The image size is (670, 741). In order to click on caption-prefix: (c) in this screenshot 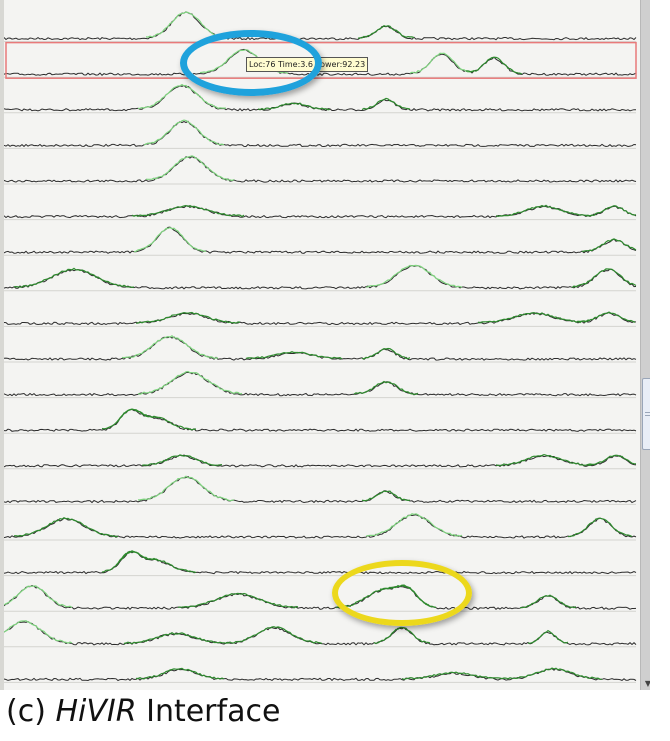, I will do `click(31, 711)`.